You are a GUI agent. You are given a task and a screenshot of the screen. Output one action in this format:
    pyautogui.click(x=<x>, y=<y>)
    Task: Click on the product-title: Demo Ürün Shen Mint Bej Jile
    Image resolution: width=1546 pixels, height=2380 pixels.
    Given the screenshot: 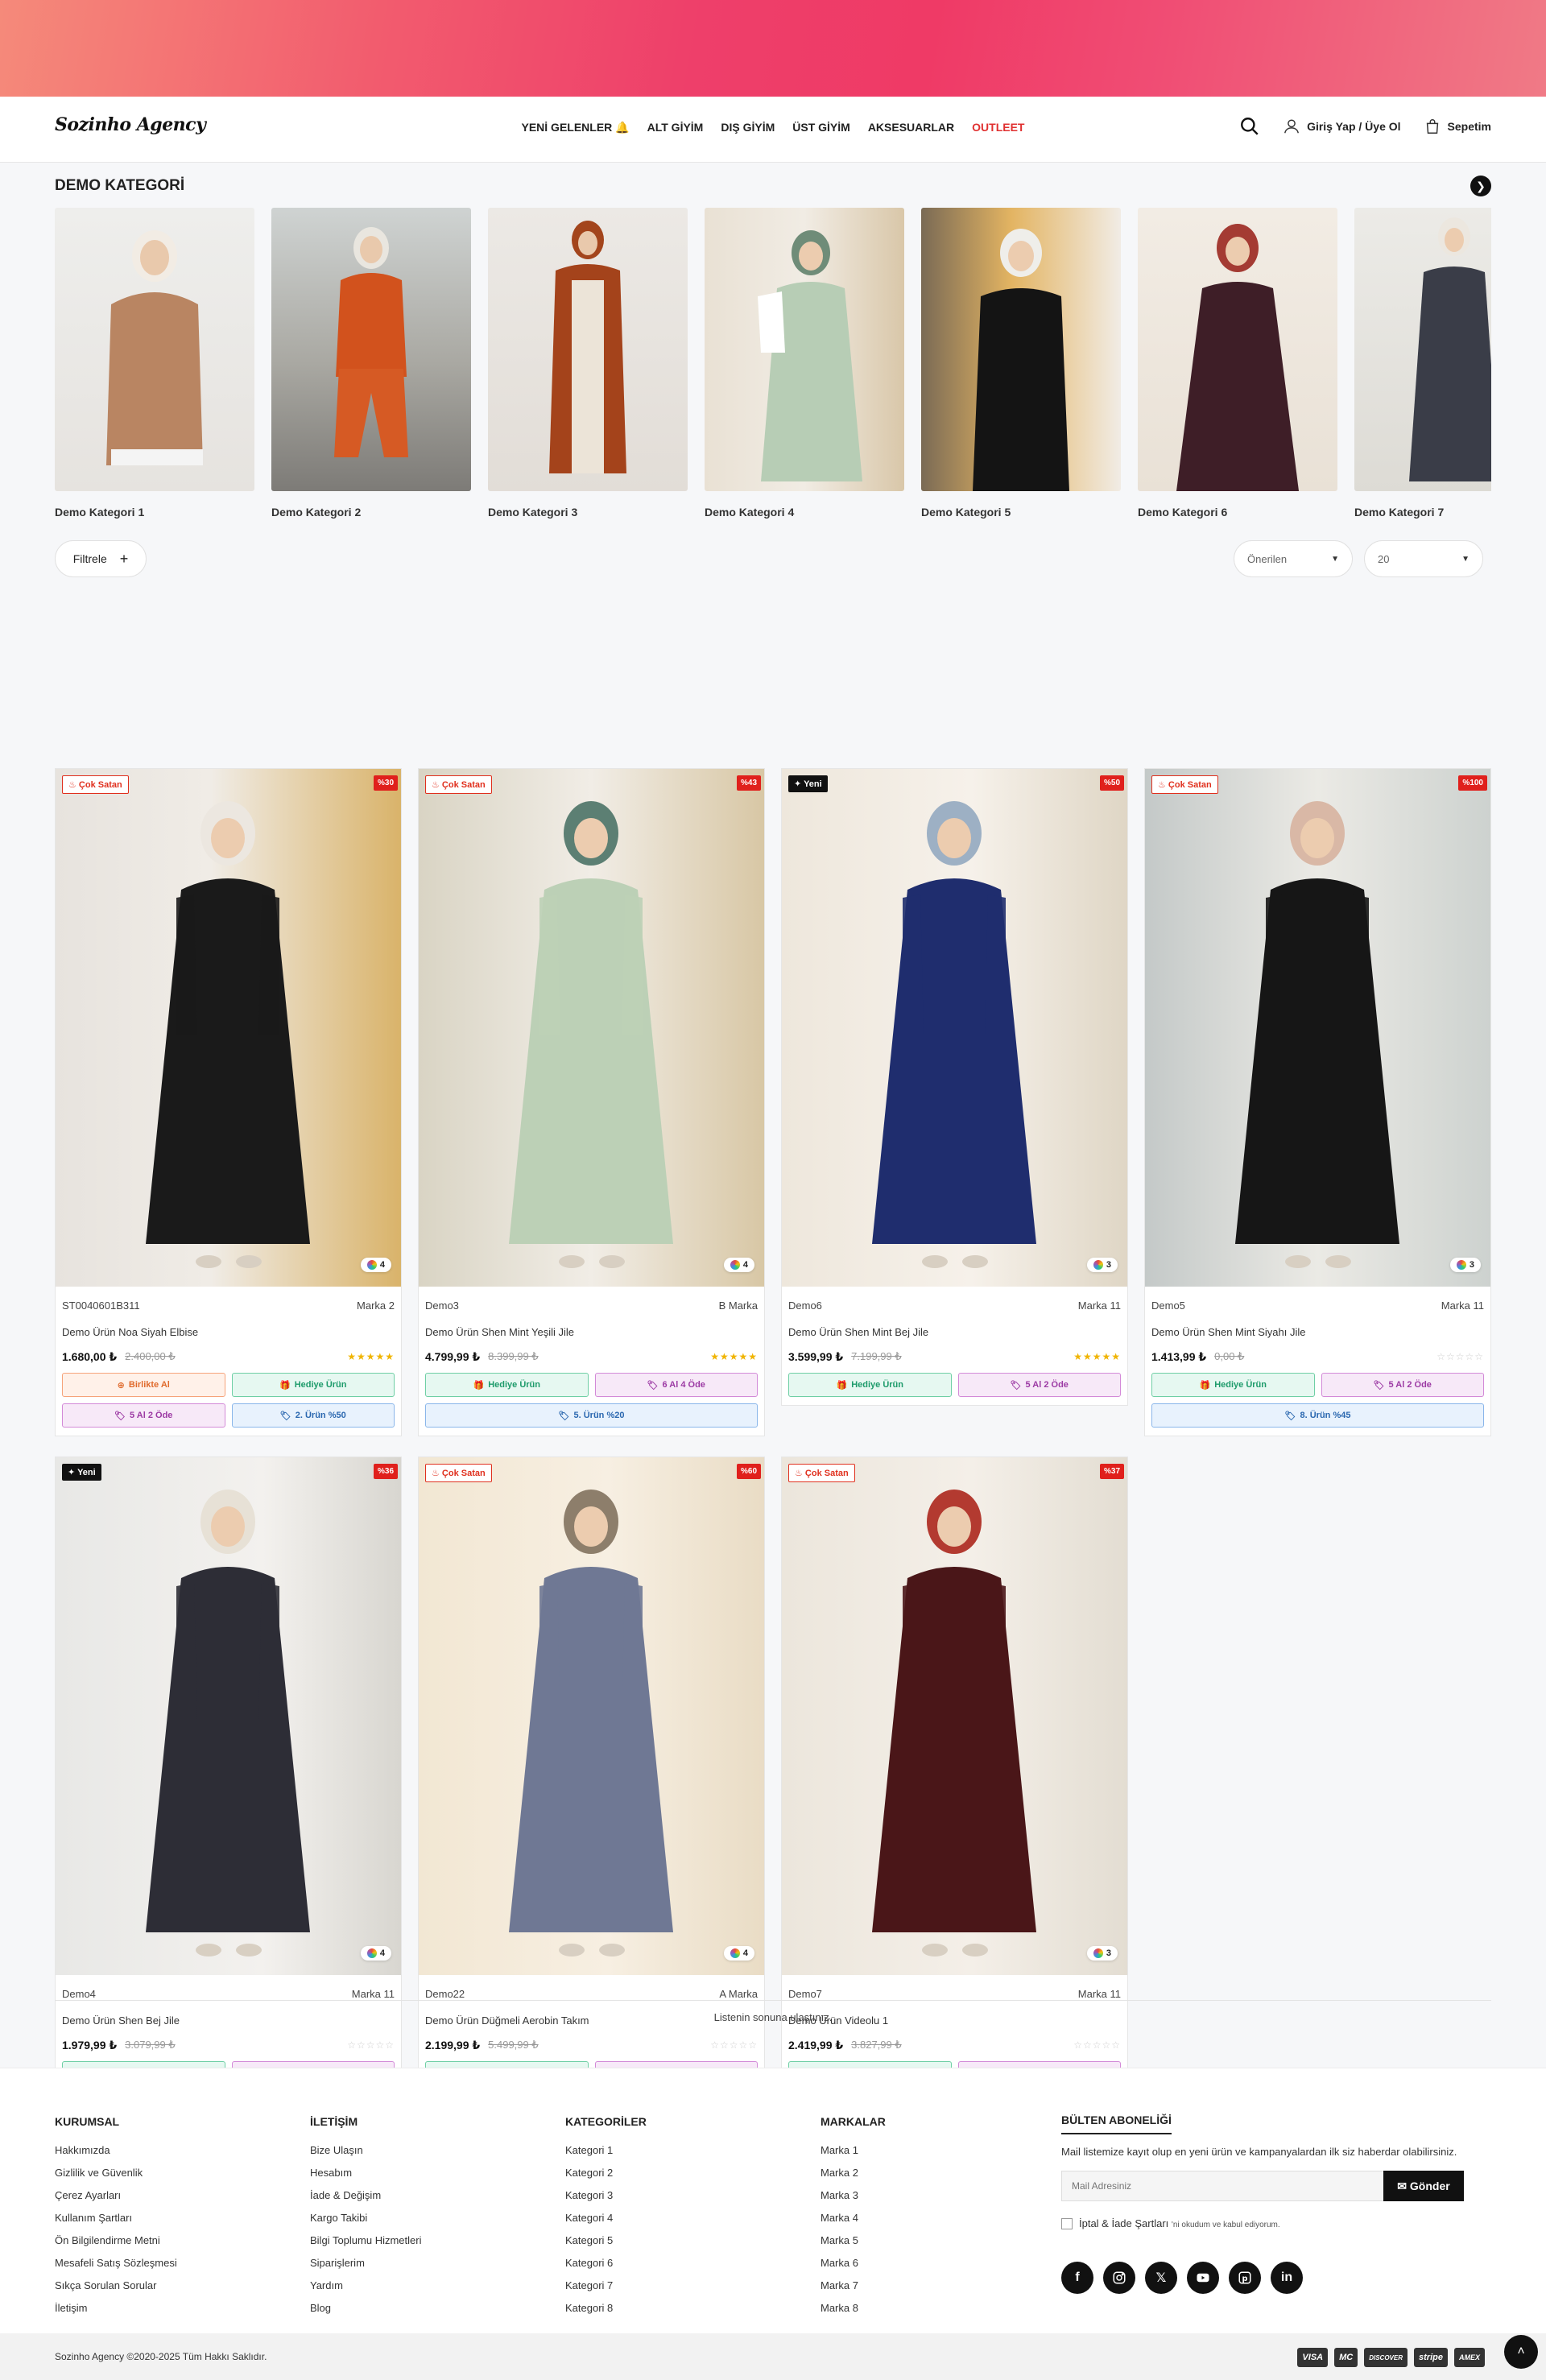 What is the action you would take?
    pyautogui.click(x=954, y=1328)
    